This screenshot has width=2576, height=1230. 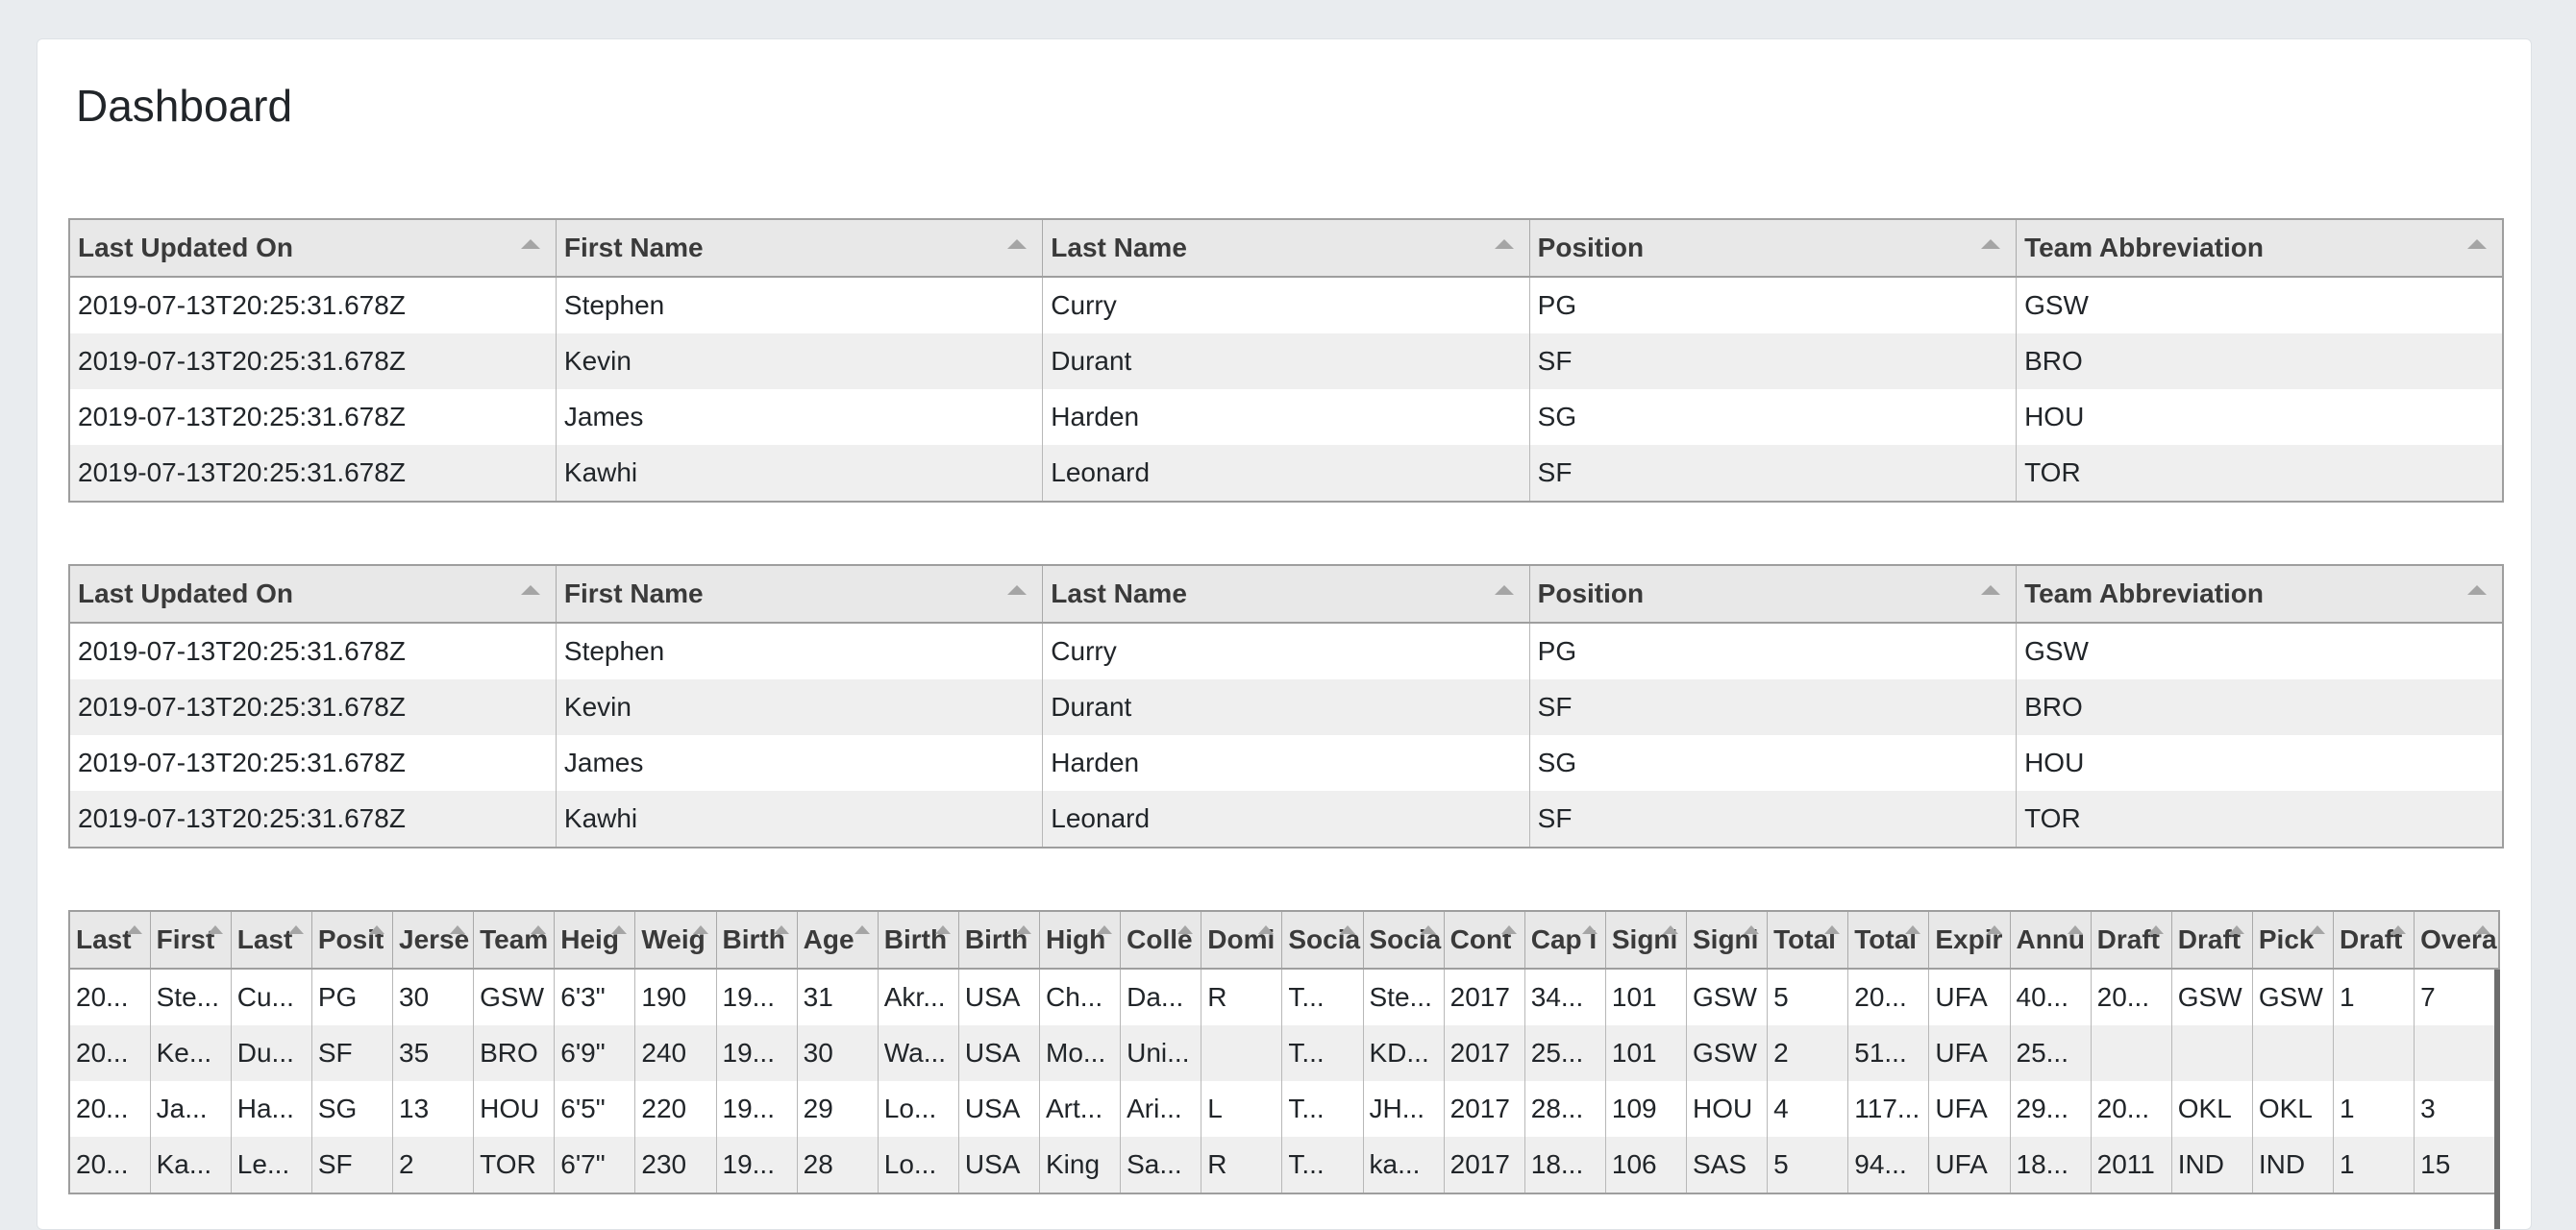 What do you see at coordinates (1242, 940) in the screenshot?
I see `column-header: Domi` at bounding box center [1242, 940].